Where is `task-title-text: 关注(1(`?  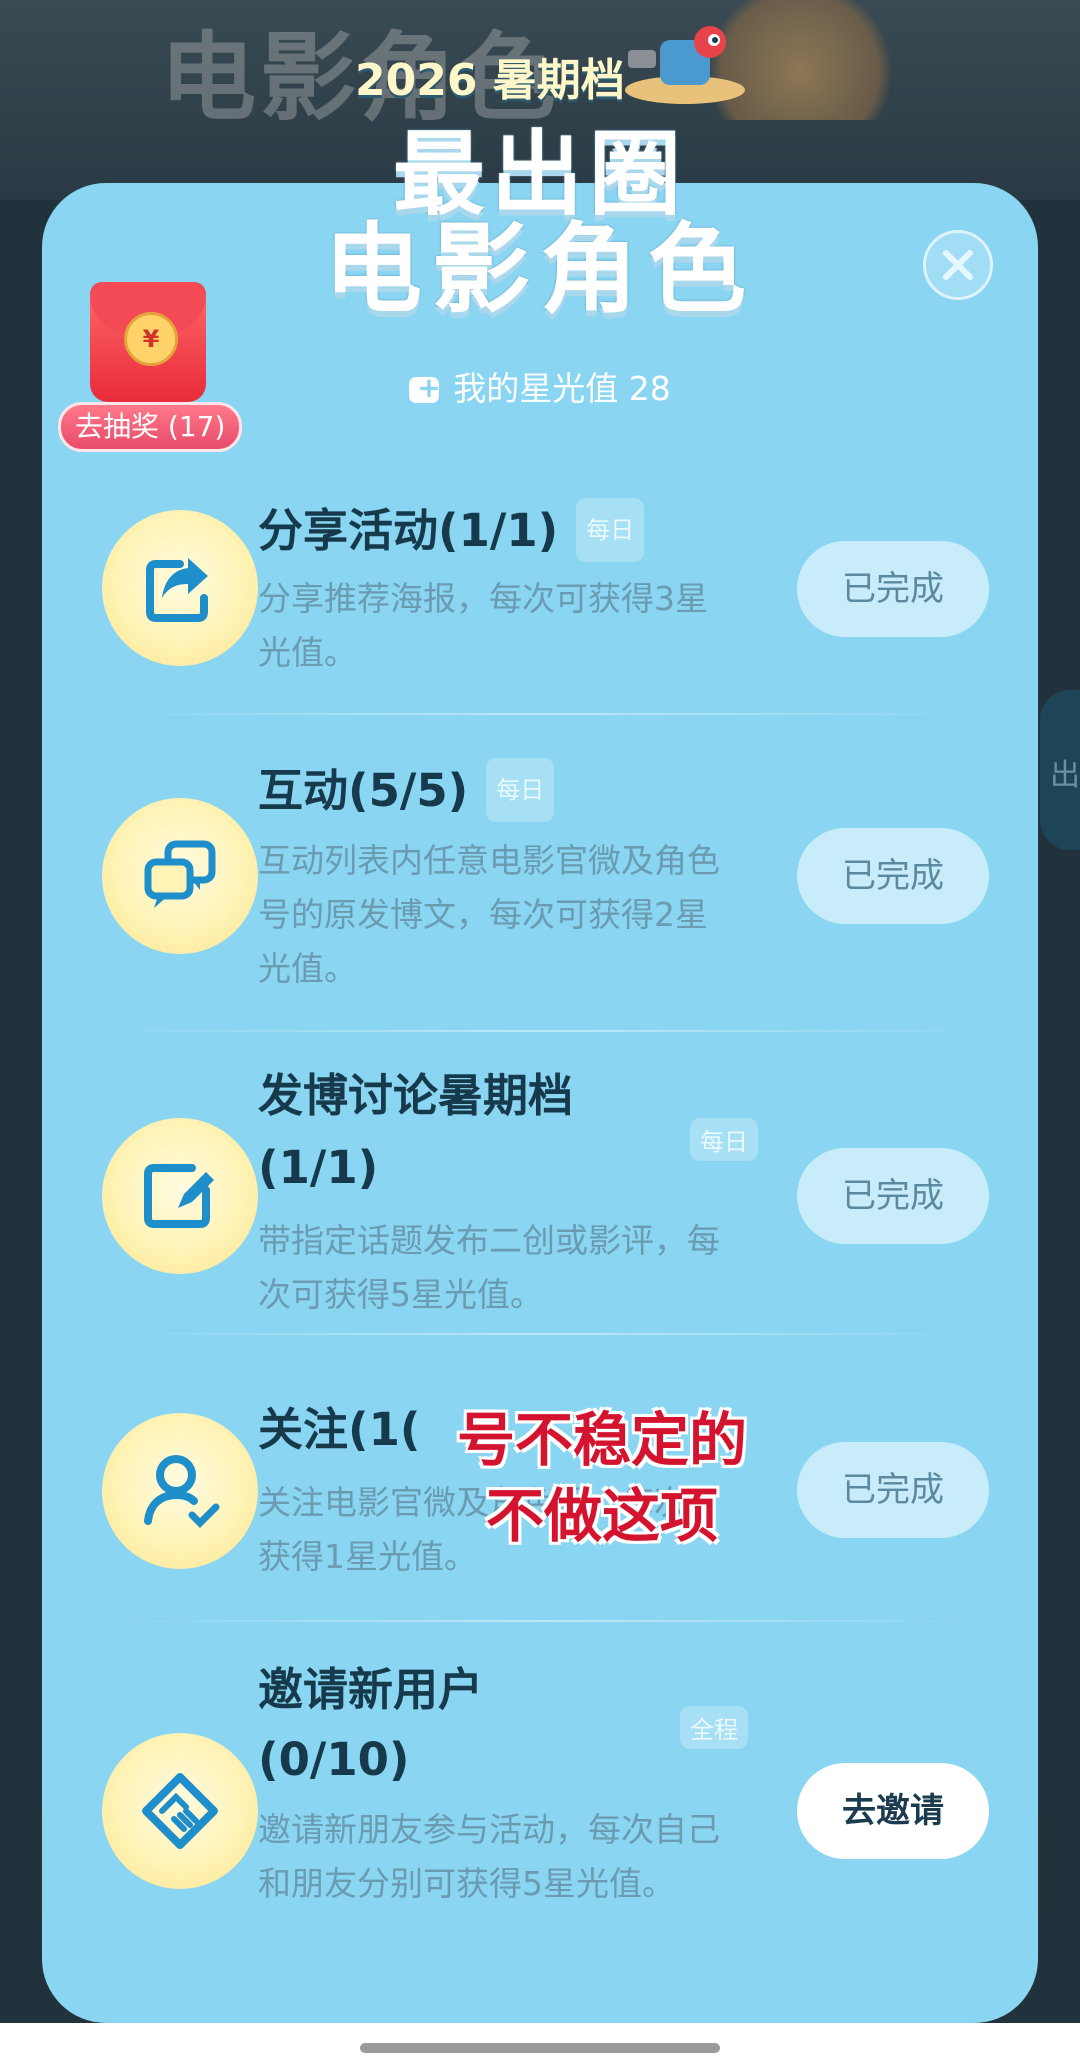 task-title-text: 关注(1( is located at coordinates (339, 1429).